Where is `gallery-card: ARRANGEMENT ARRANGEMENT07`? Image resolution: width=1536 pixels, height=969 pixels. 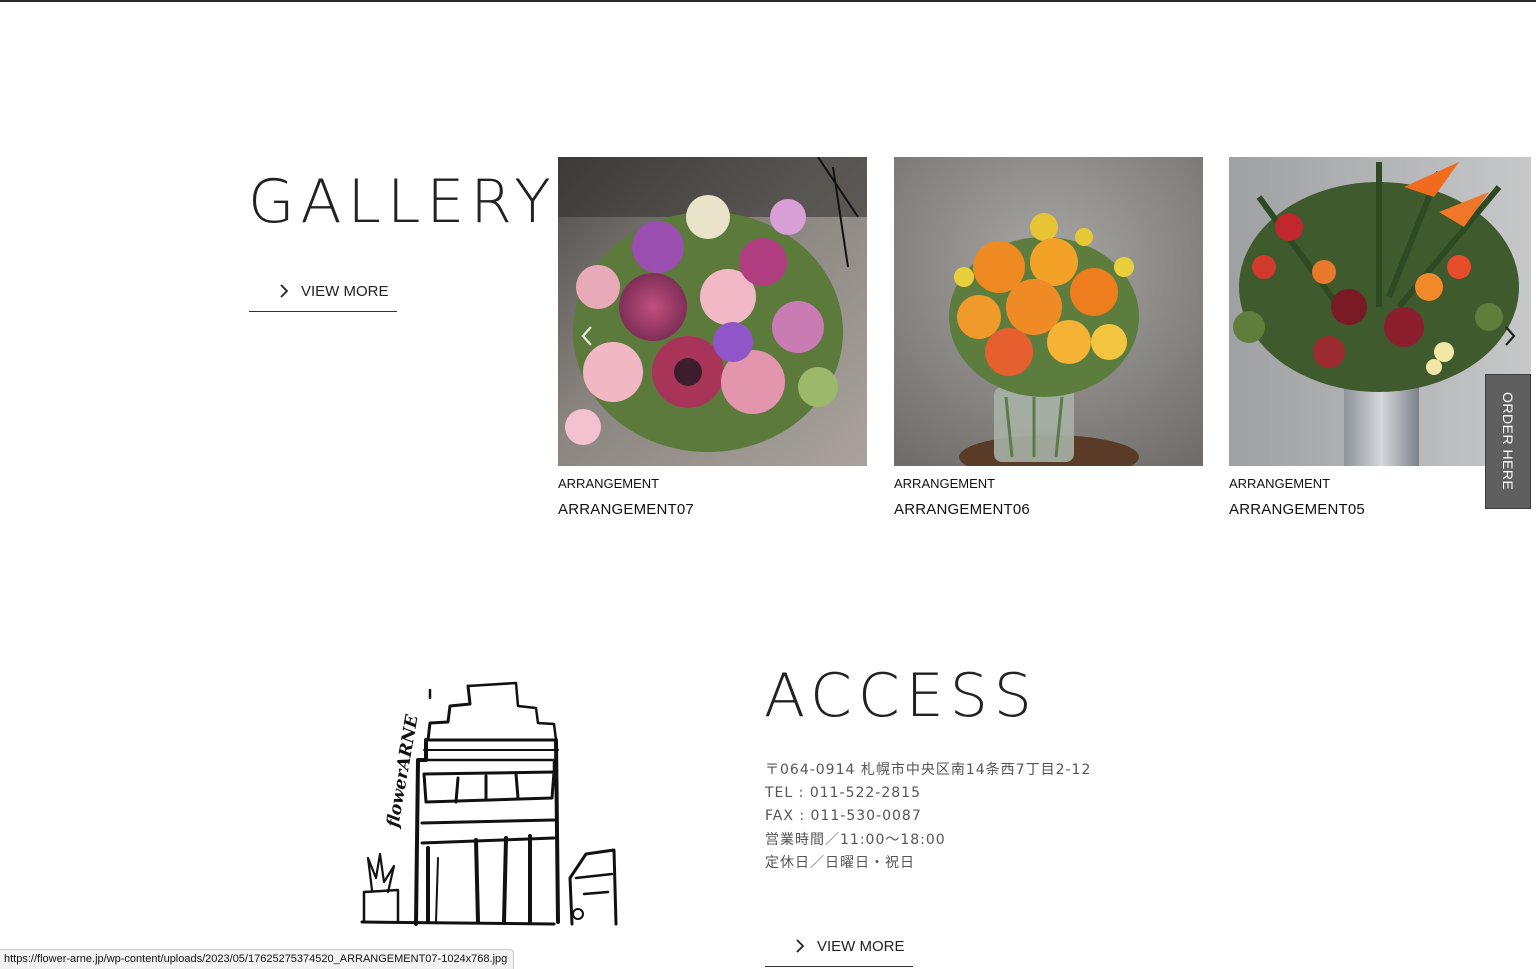
gallery-card: ARRANGEMENT ARRANGEMENT07 is located at coordinates (712, 337).